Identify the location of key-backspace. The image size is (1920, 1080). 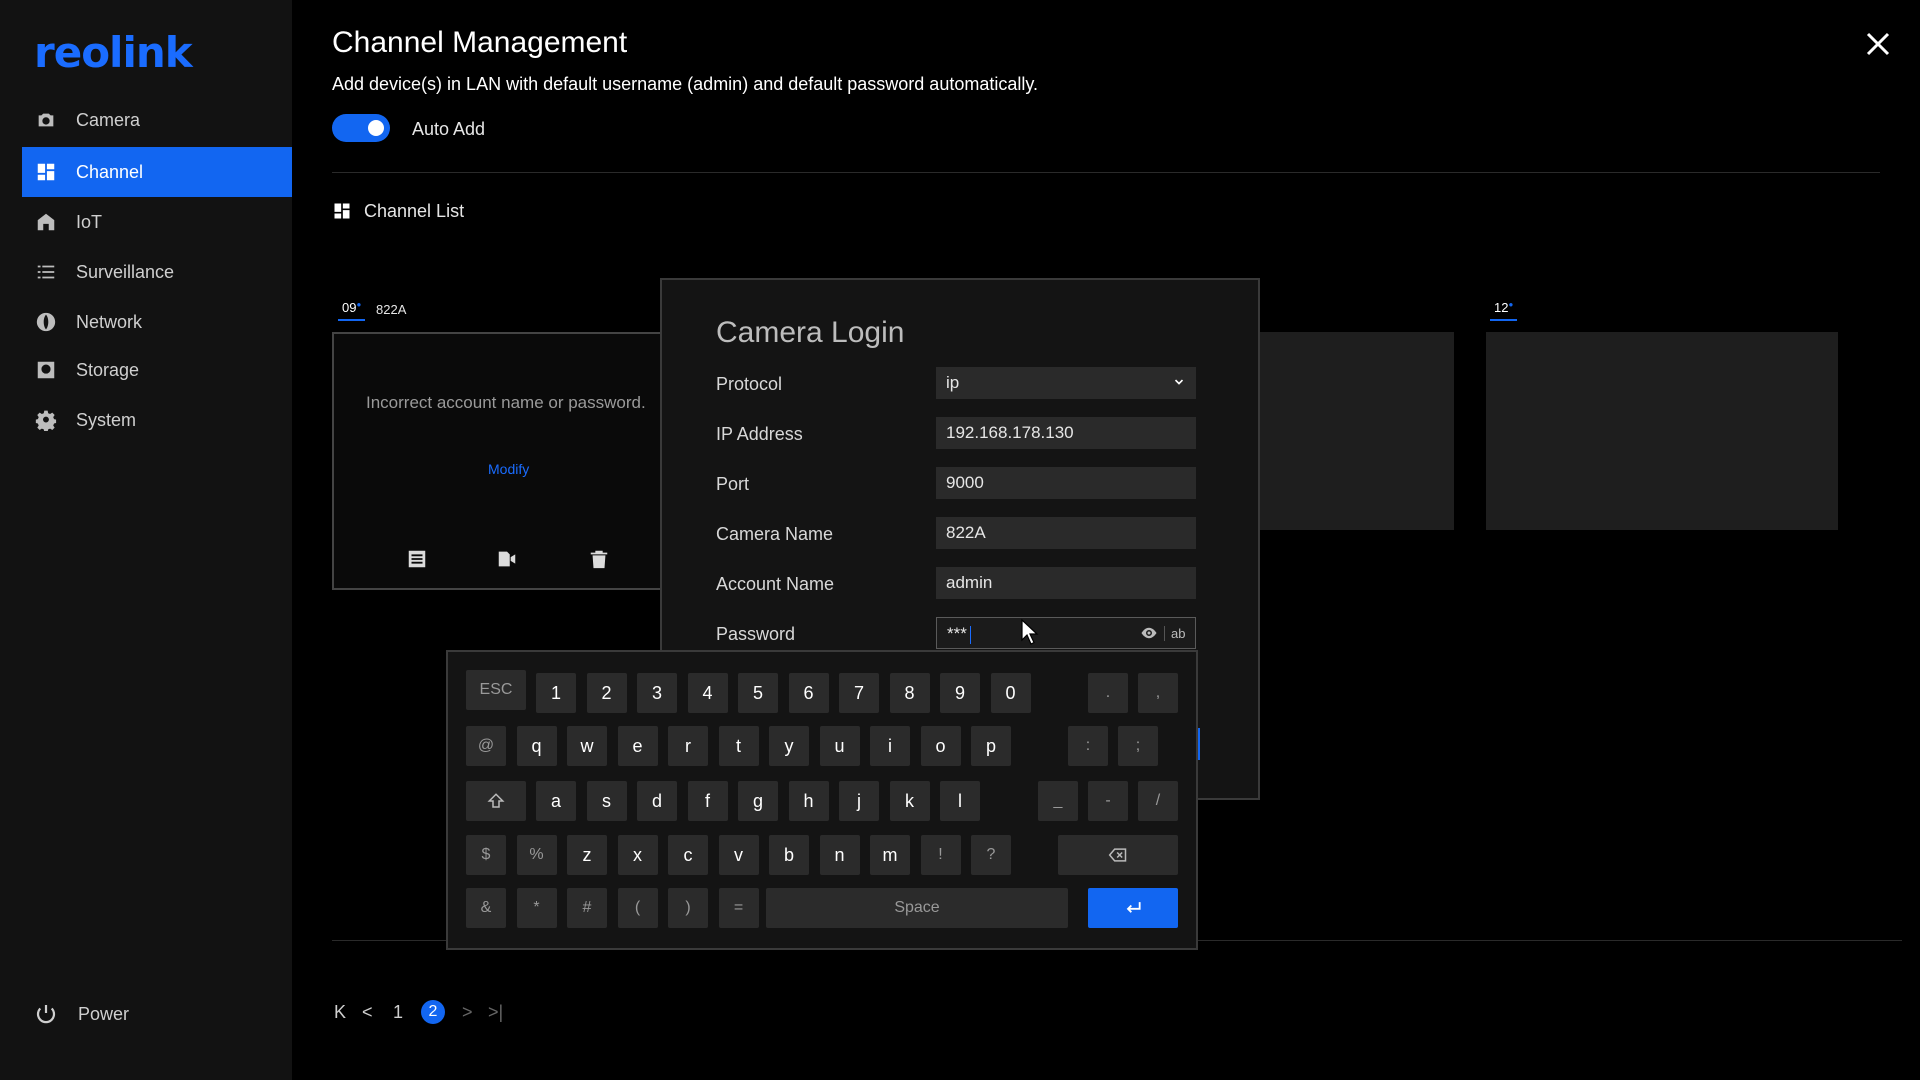
(1118, 855).